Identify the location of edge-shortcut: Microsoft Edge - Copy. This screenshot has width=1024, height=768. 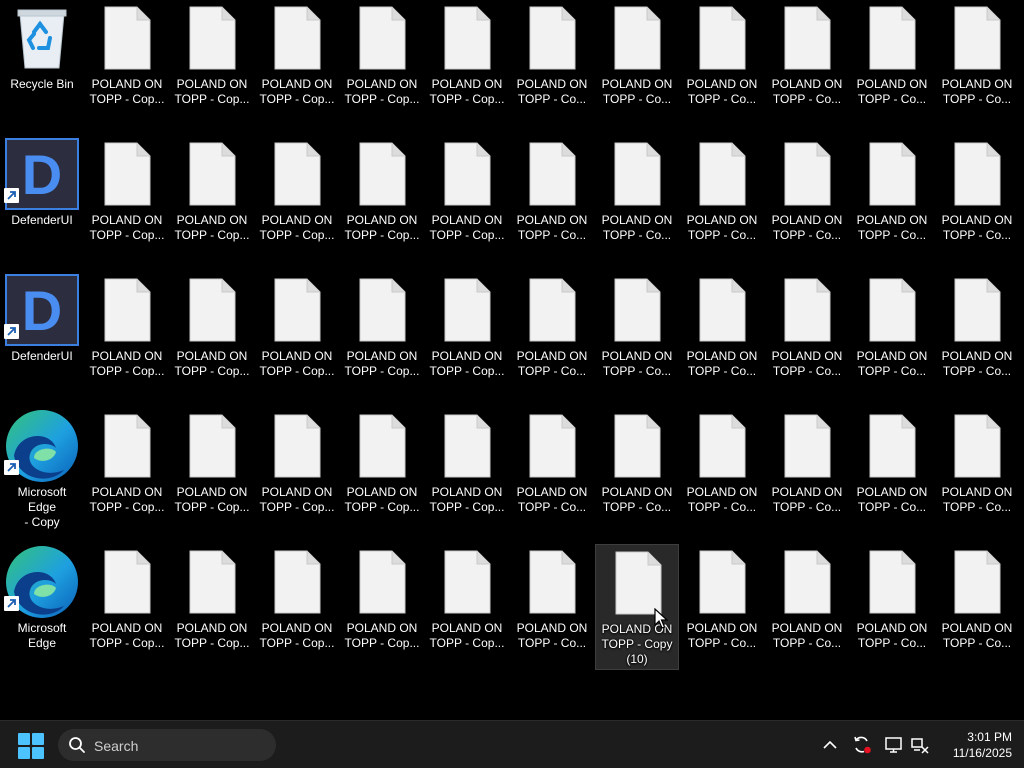
(42, 471).